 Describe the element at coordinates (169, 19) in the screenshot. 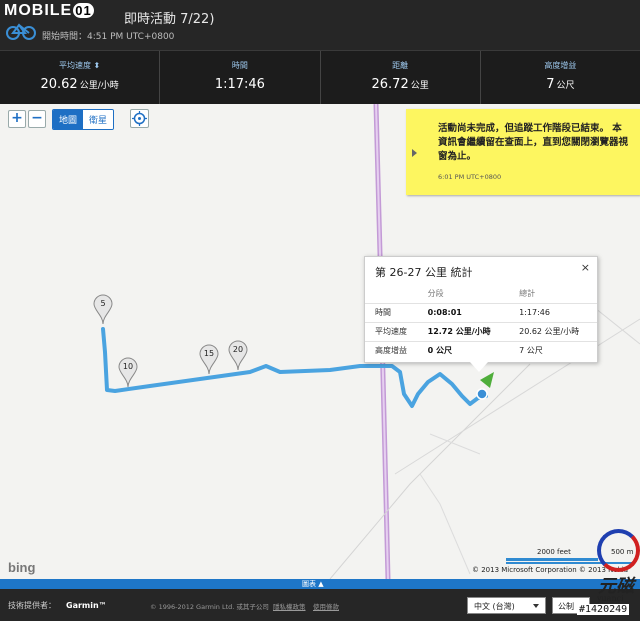

I see `activity-title: 即時活動 7/22)` at that location.